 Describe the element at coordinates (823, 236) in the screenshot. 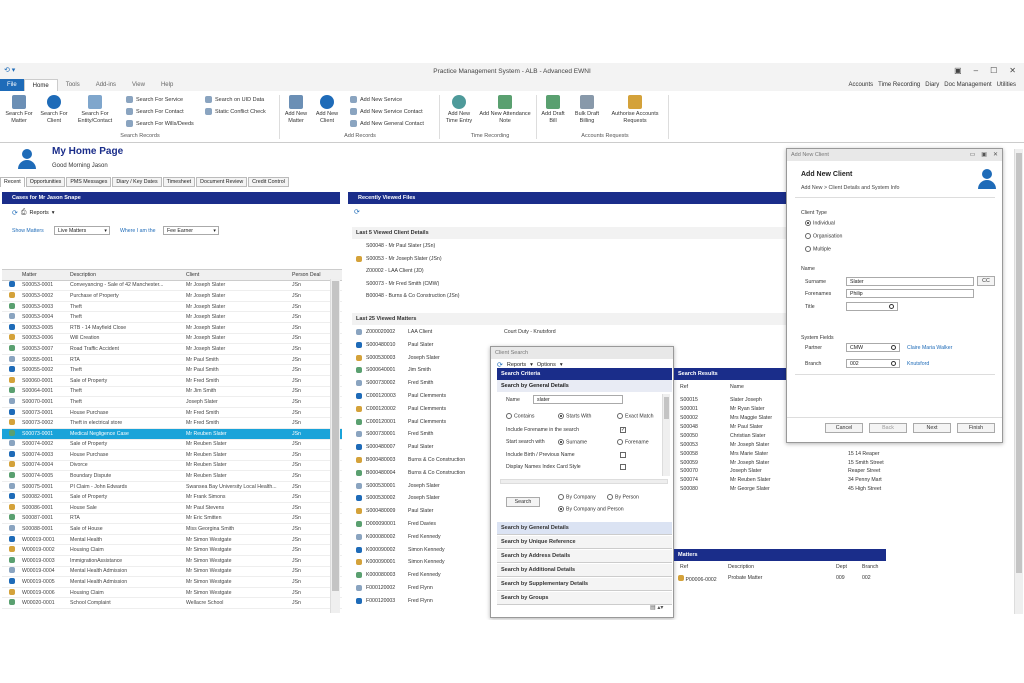

I see `type-organisation-radio: Organisation` at that location.